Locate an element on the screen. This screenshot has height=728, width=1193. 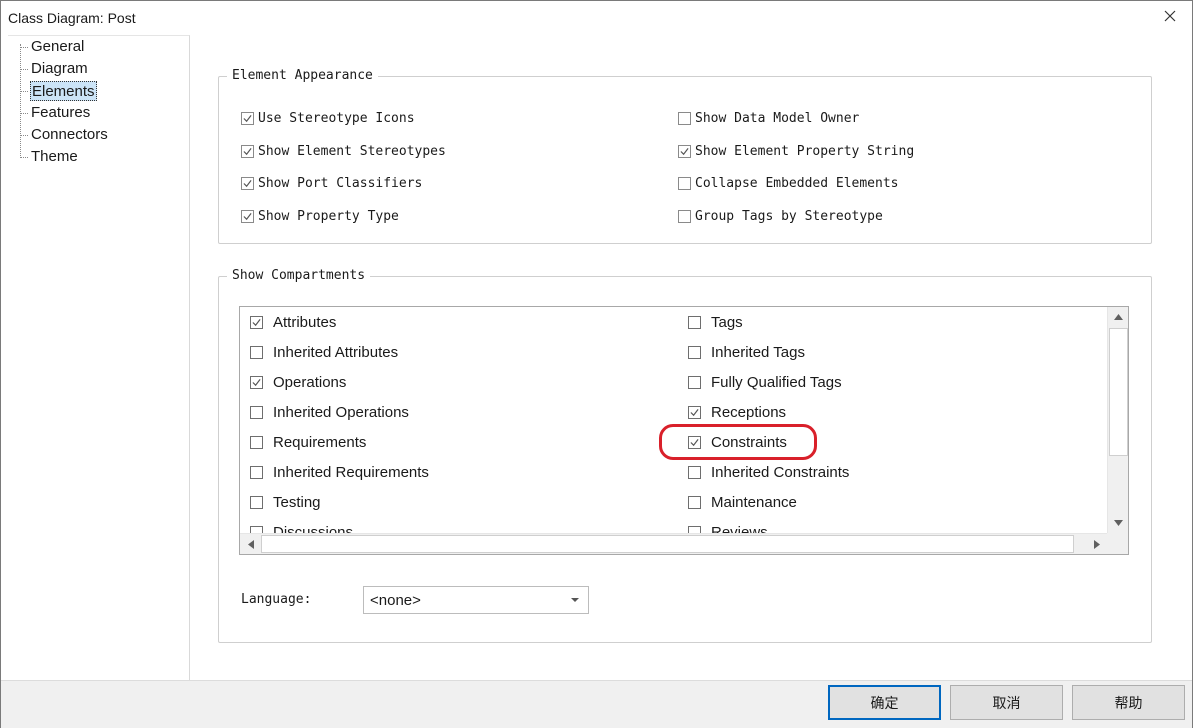
show-property-type-checkbox: Show Property Type is located at coordinates (320, 216).